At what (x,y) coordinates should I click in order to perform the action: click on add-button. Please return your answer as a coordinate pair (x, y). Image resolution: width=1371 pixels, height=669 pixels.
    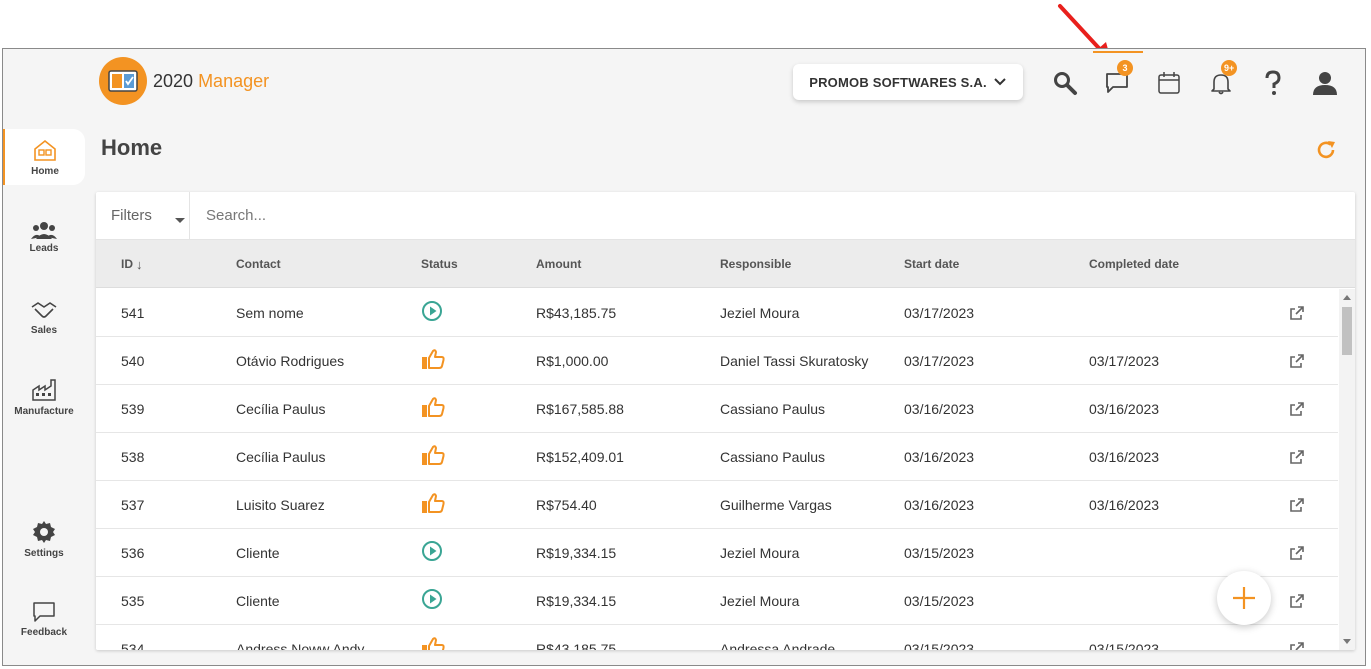
    Looking at the image, I should click on (1244, 598).